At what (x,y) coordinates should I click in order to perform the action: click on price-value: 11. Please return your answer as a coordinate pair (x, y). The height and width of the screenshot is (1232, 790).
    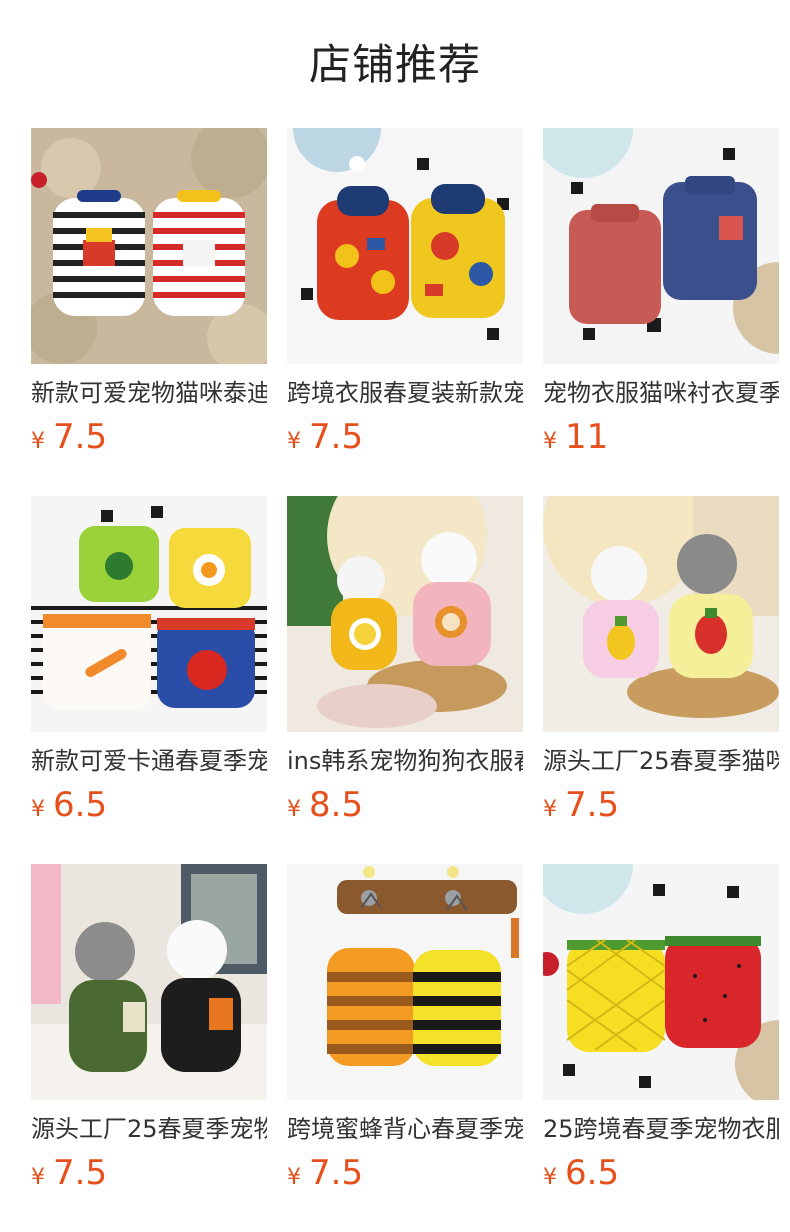
    Looking at the image, I should click on (587, 437).